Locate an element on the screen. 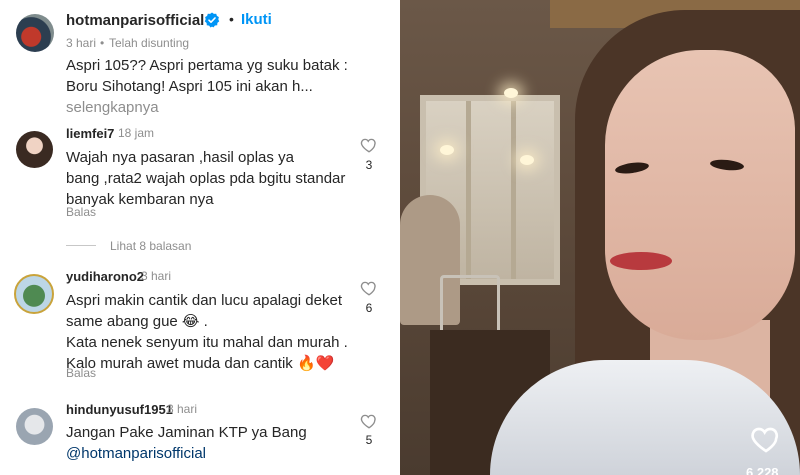 Image resolution: width=800 pixels, height=475 pixels. like-count: 5 is located at coordinates (369, 440).